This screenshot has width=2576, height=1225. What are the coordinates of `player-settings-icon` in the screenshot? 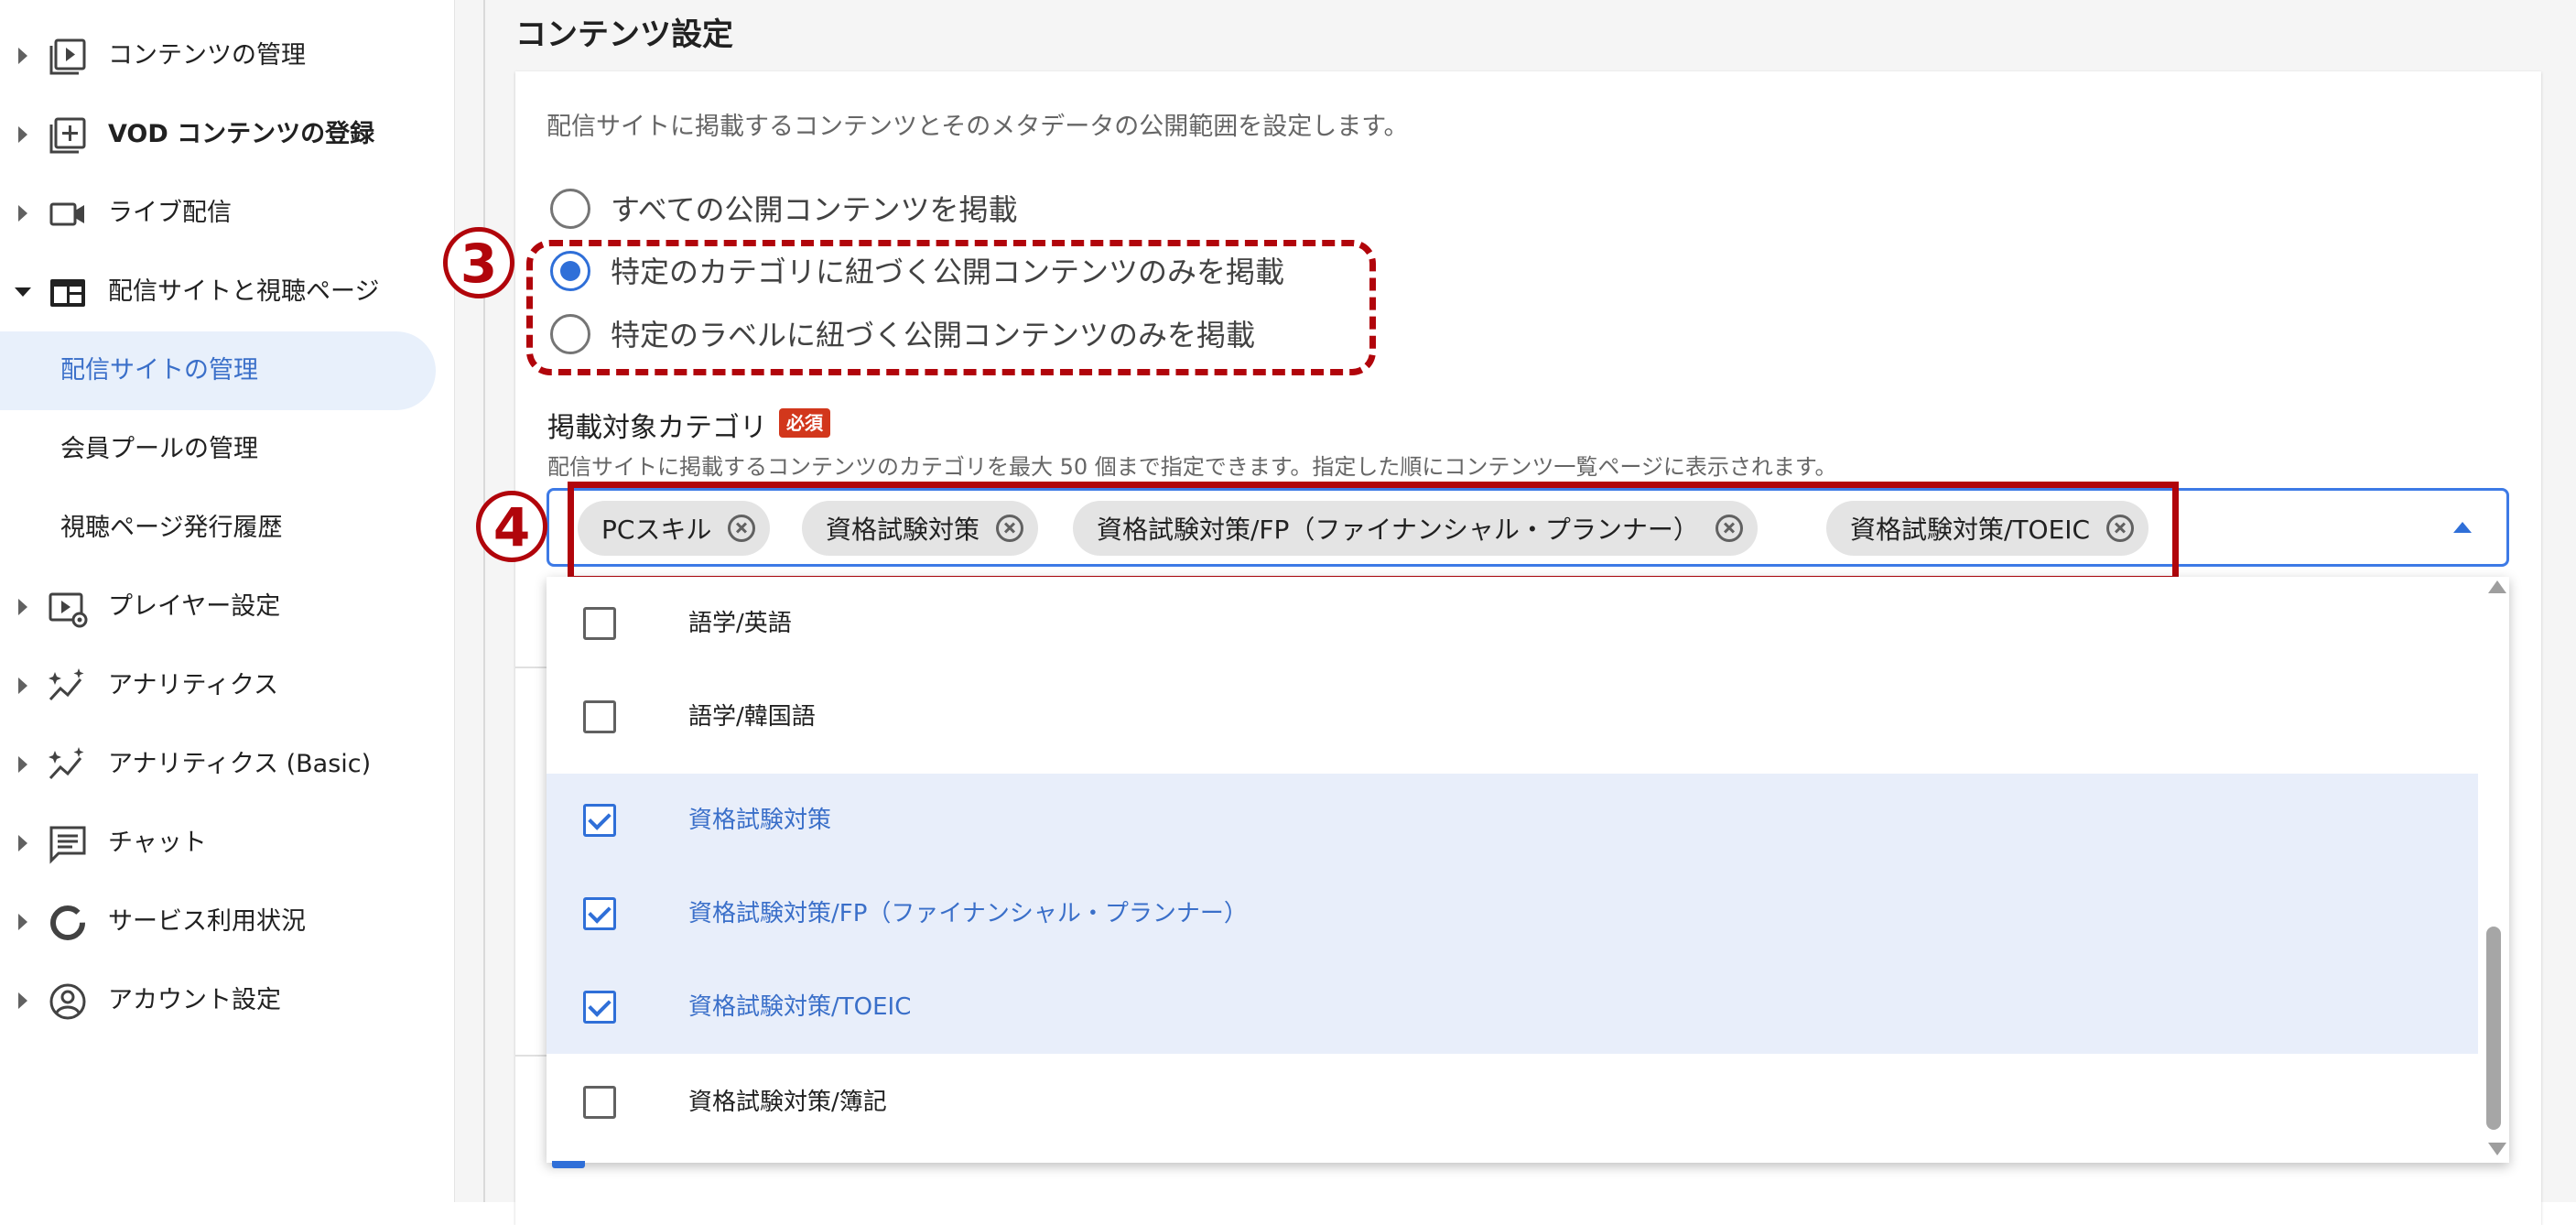 It's located at (69, 610).